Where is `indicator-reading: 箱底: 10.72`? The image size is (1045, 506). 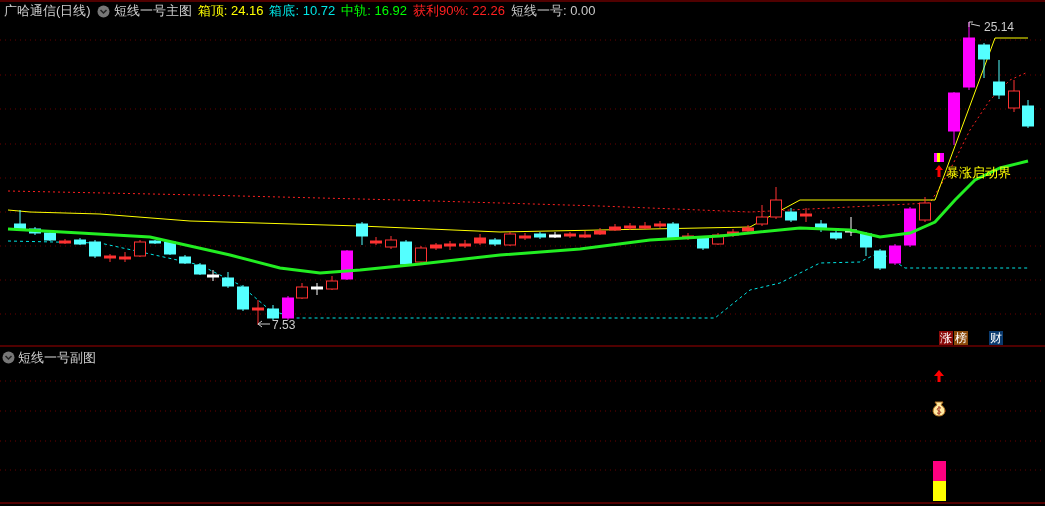
indicator-reading: 箱底: 10.72 is located at coordinates (302, 11).